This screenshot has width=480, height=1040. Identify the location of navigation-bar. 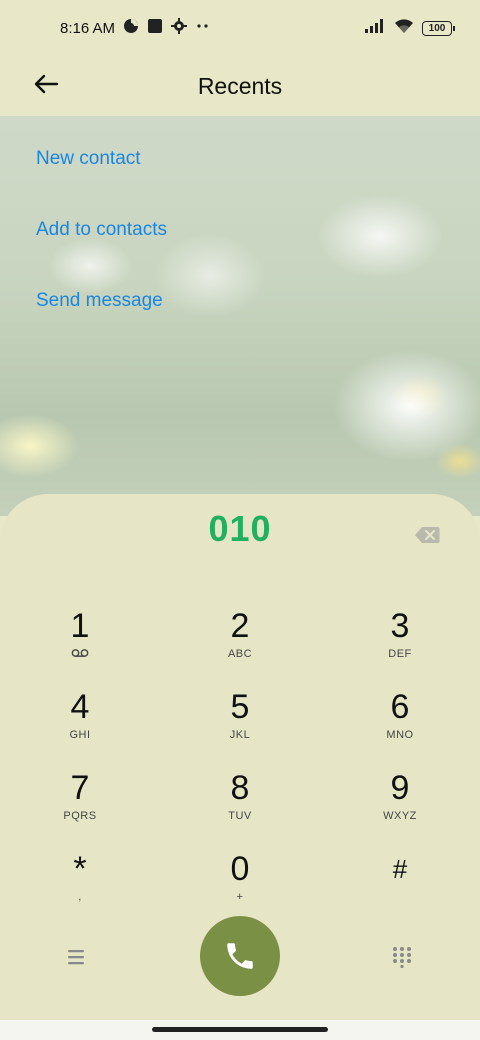
(240, 1030).